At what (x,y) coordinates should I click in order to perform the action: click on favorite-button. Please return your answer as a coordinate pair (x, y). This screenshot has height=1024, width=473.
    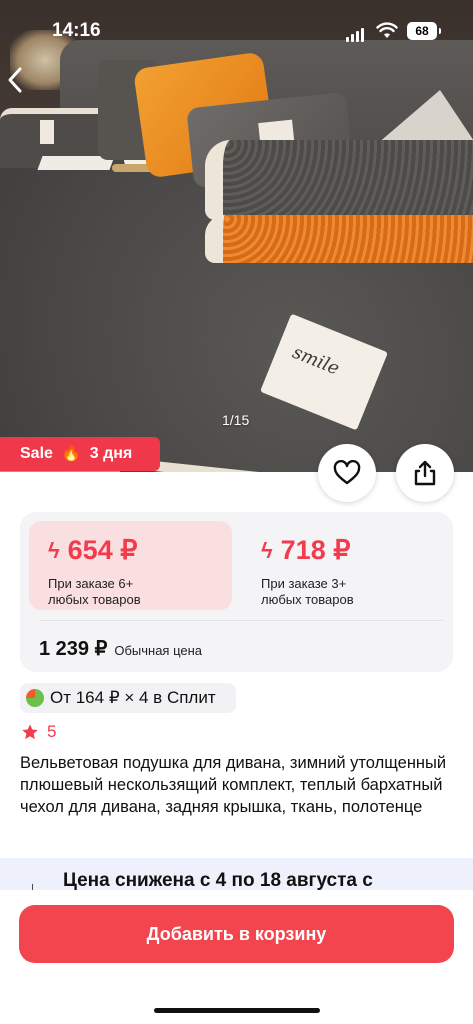
    Looking at the image, I should click on (347, 473).